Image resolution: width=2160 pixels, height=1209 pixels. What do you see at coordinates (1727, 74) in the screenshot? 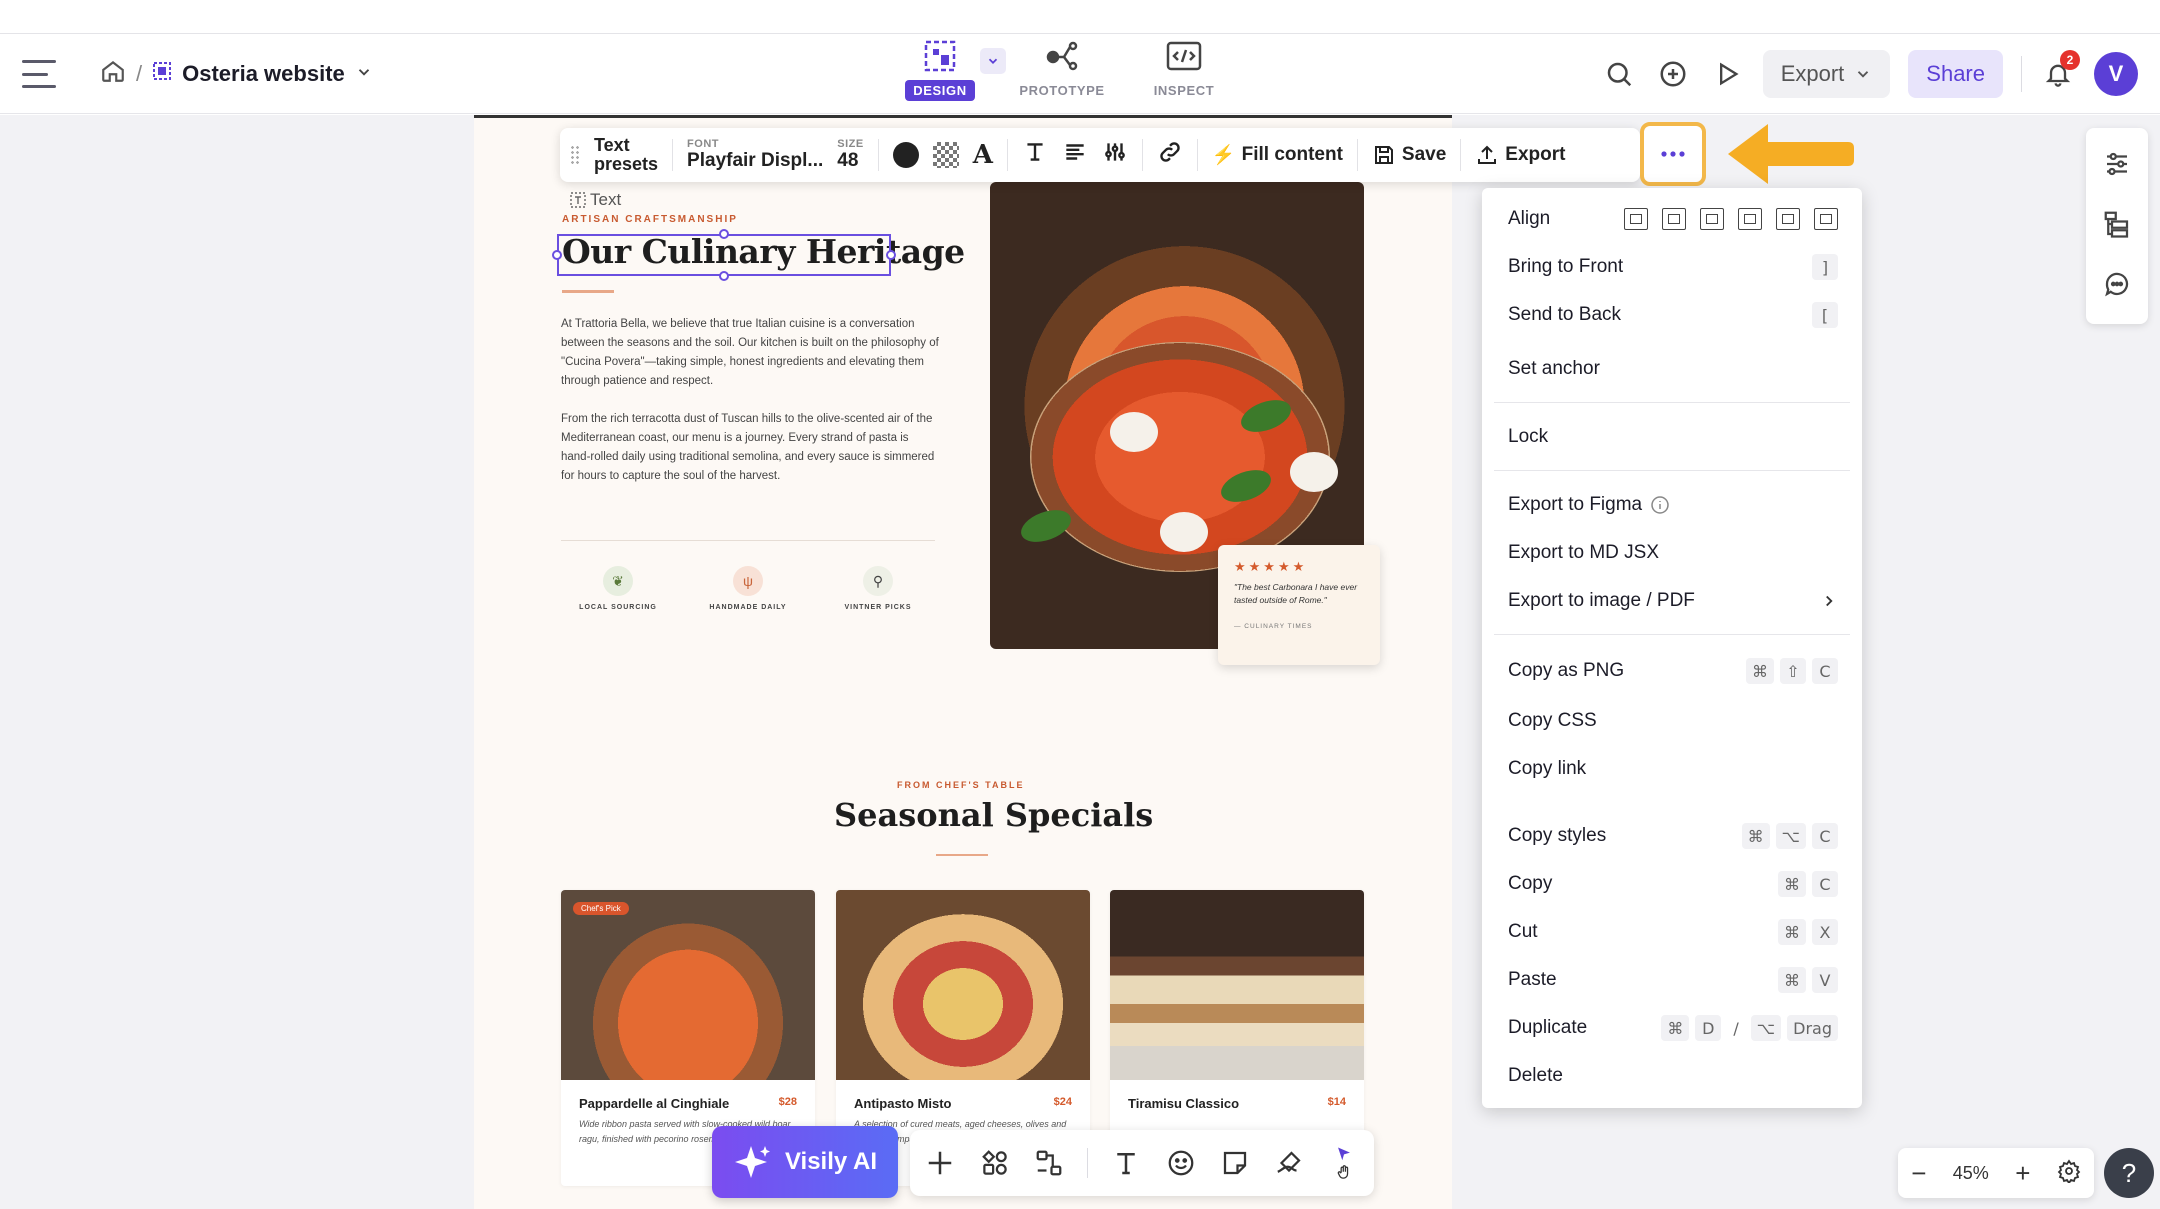
I see `play-icon` at bounding box center [1727, 74].